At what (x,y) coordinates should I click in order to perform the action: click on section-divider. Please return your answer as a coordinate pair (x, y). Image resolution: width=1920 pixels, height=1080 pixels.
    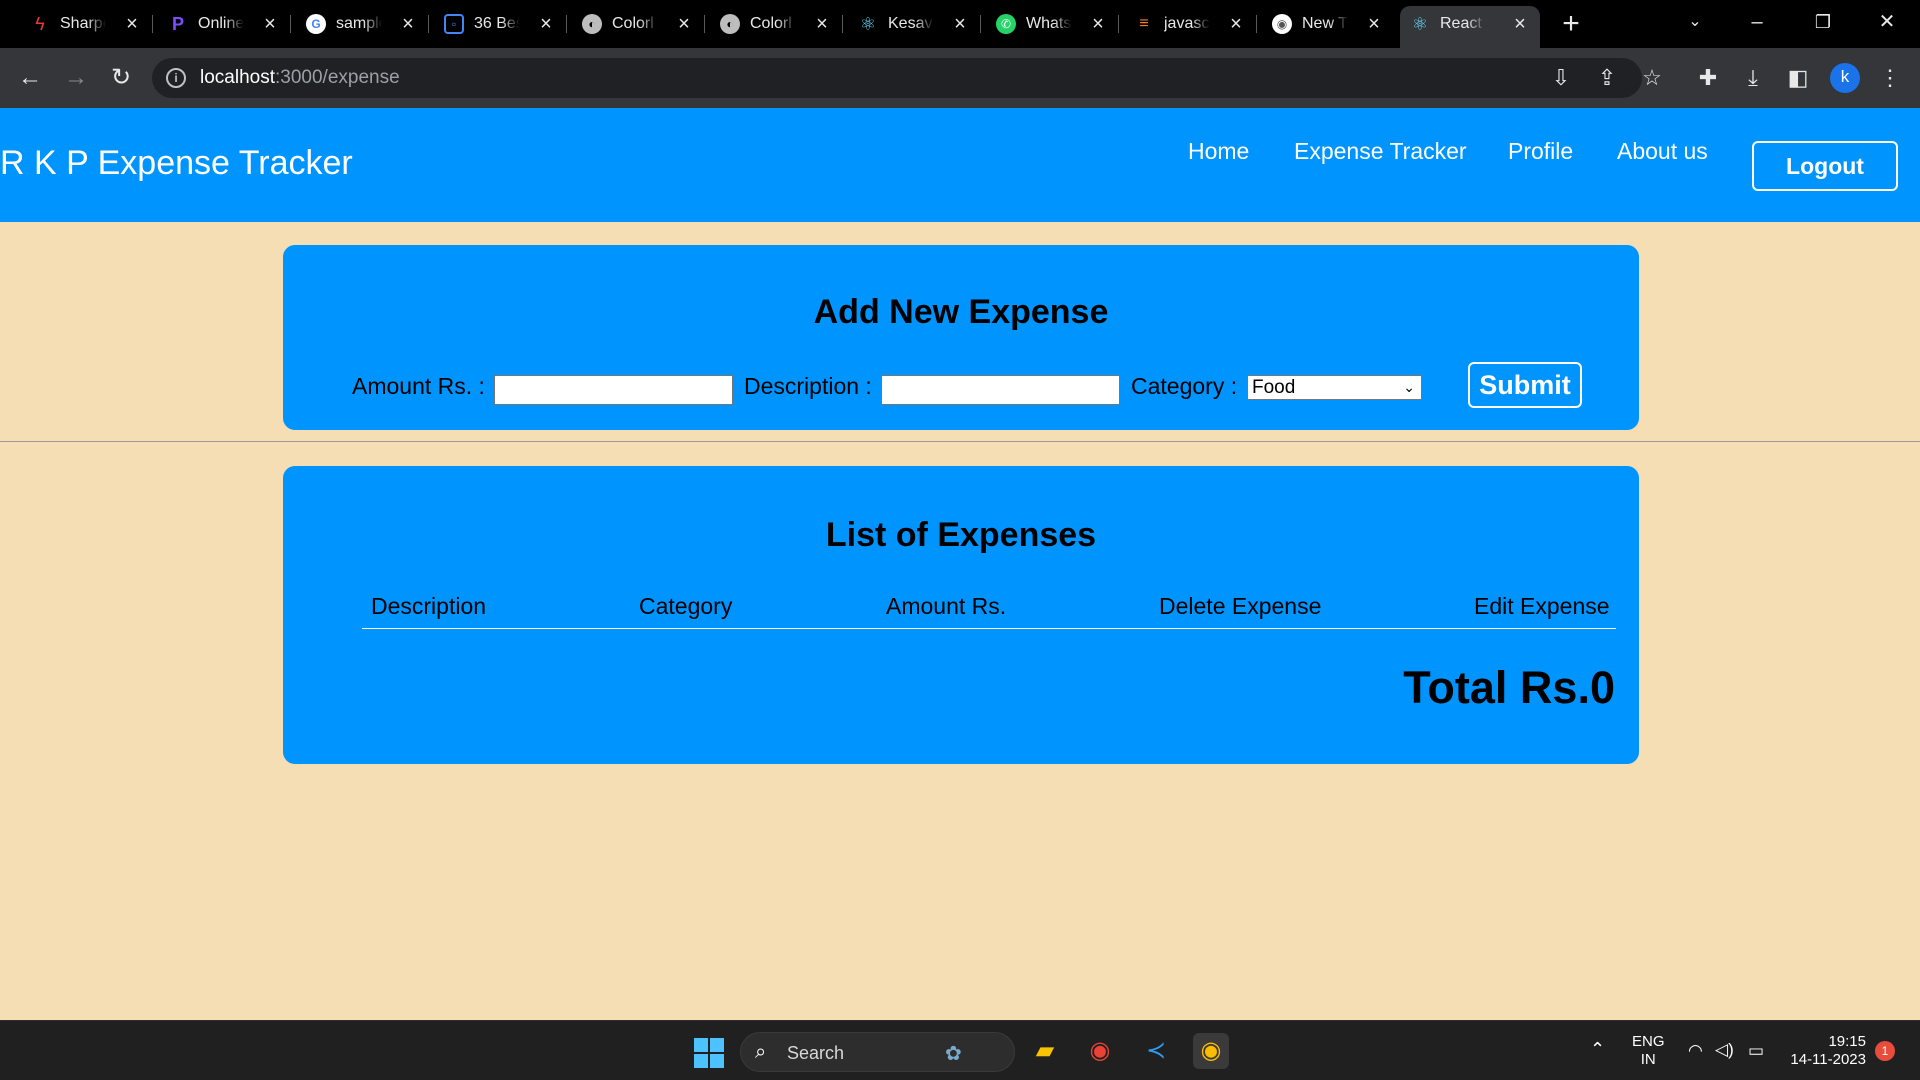
    Looking at the image, I should click on (960, 441).